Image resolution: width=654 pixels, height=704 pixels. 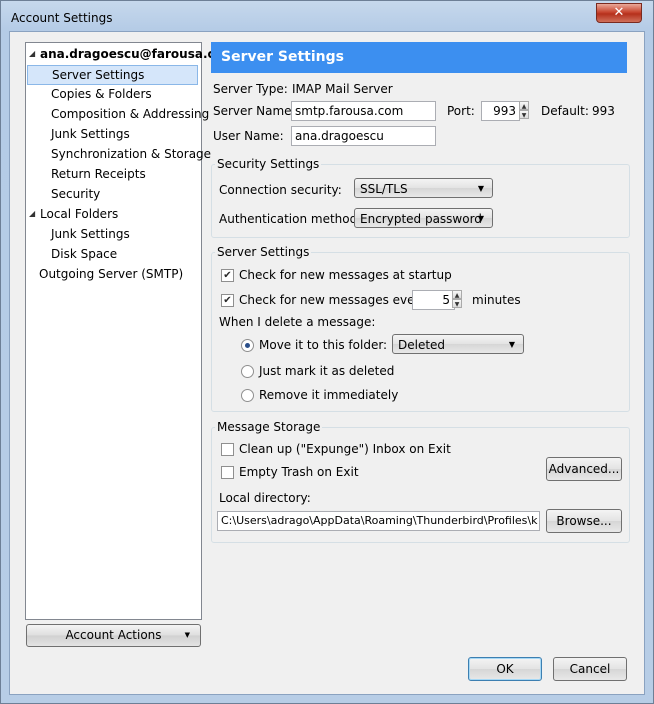 What do you see at coordinates (345, 449) in the screenshot?
I see `cleanup-inbox-label: Clean up ("Expunge") Inbox on Exit` at bounding box center [345, 449].